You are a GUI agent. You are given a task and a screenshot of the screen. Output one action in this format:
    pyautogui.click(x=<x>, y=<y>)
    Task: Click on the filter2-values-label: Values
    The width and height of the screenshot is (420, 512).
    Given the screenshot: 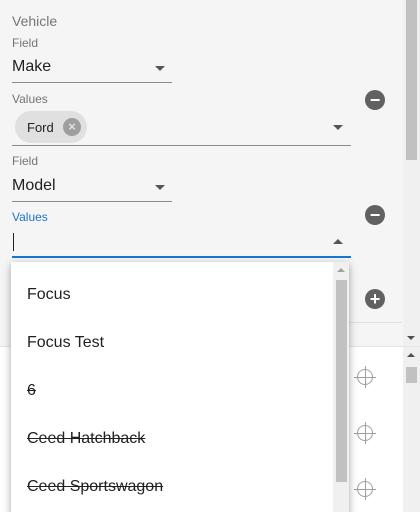 What is the action you would take?
    pyautogui.click(x=30, y=217)
    